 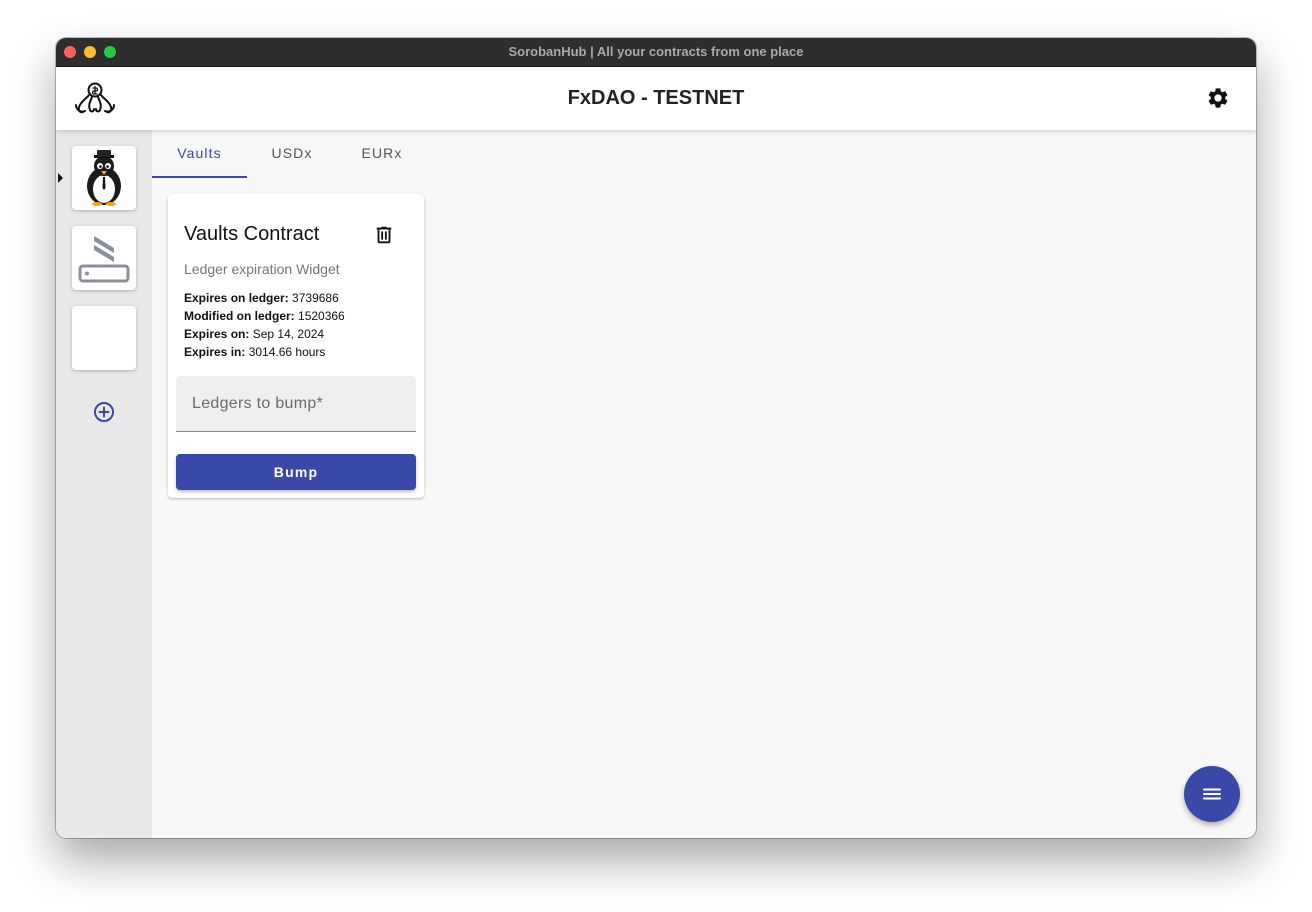 What do you see at coordinates (217, 334) in the screenshot?
I see `info-label: Expires on:` at bounding box center [217, 334].